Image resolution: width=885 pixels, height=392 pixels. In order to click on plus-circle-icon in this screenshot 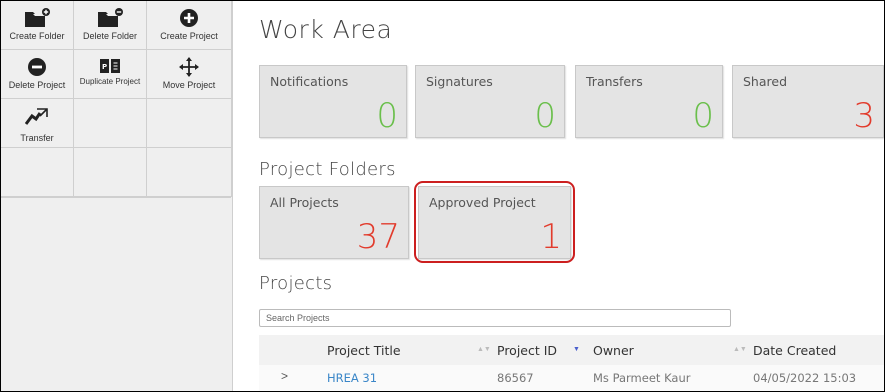, I will do `click(189, 18)`.